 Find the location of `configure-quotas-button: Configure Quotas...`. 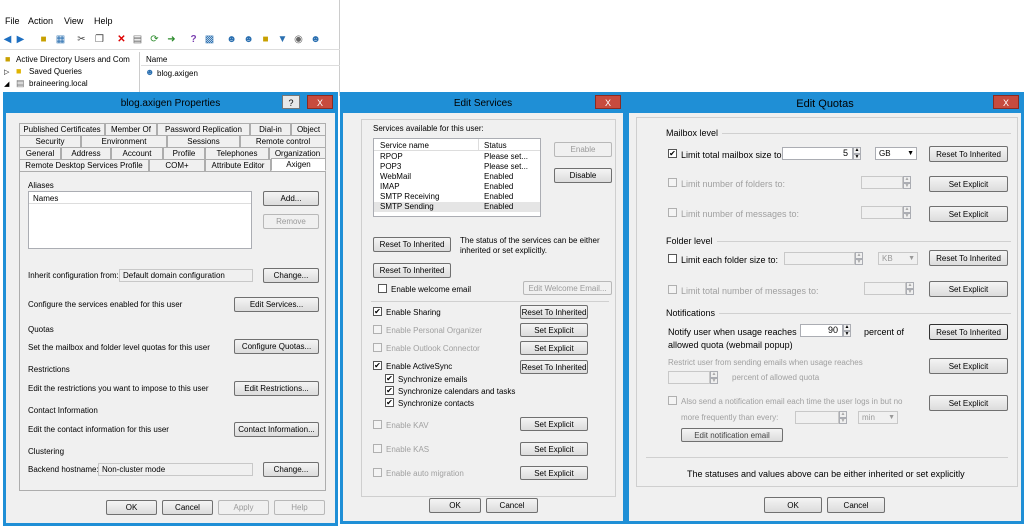

configure-quotas-button: Configure Quotas... is located at coordinates (276, 346).